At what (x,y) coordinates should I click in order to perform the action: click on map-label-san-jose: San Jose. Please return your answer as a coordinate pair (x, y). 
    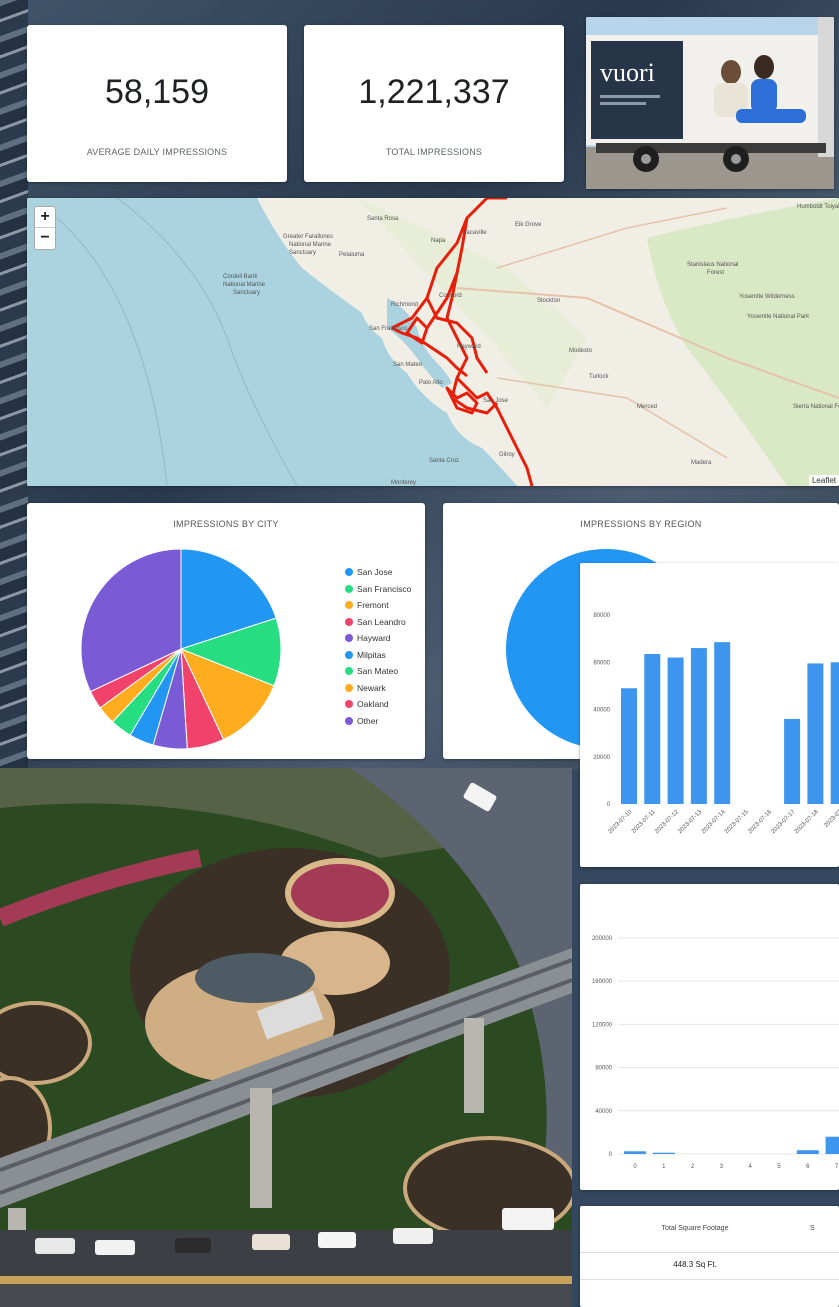
    Looking at the image, I should click on (496, 401).